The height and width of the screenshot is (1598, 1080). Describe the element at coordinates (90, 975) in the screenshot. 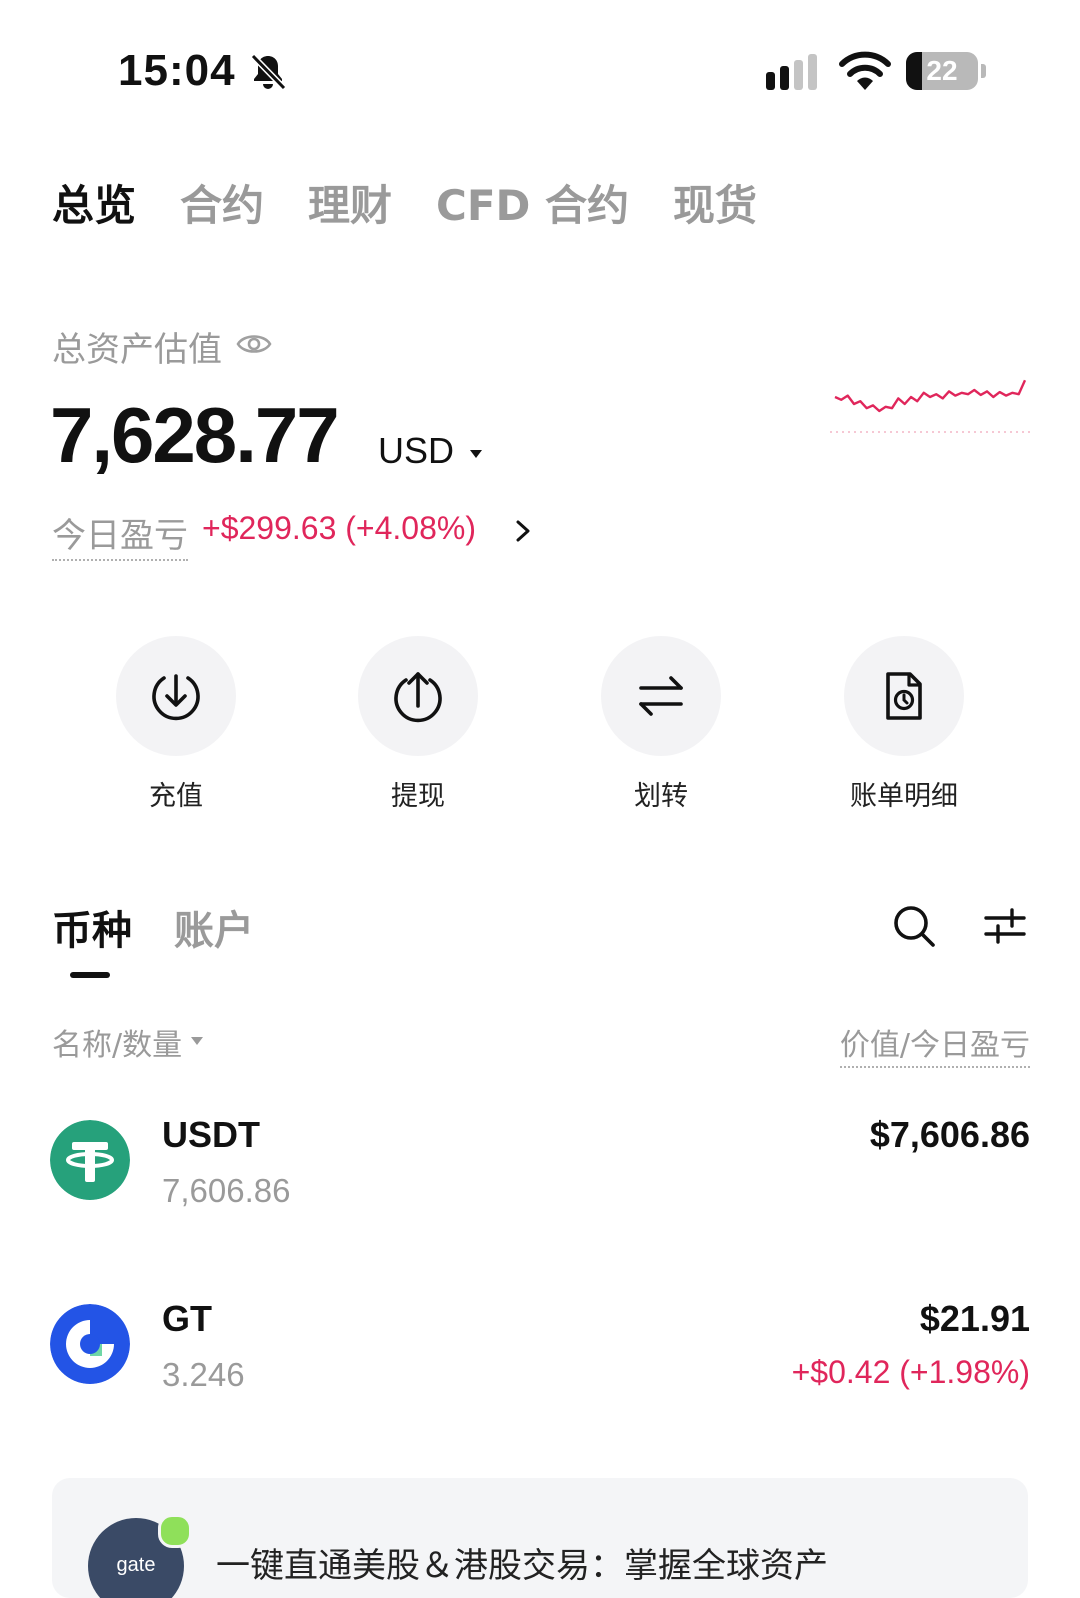

I see `active-tab-indicator` at that location.